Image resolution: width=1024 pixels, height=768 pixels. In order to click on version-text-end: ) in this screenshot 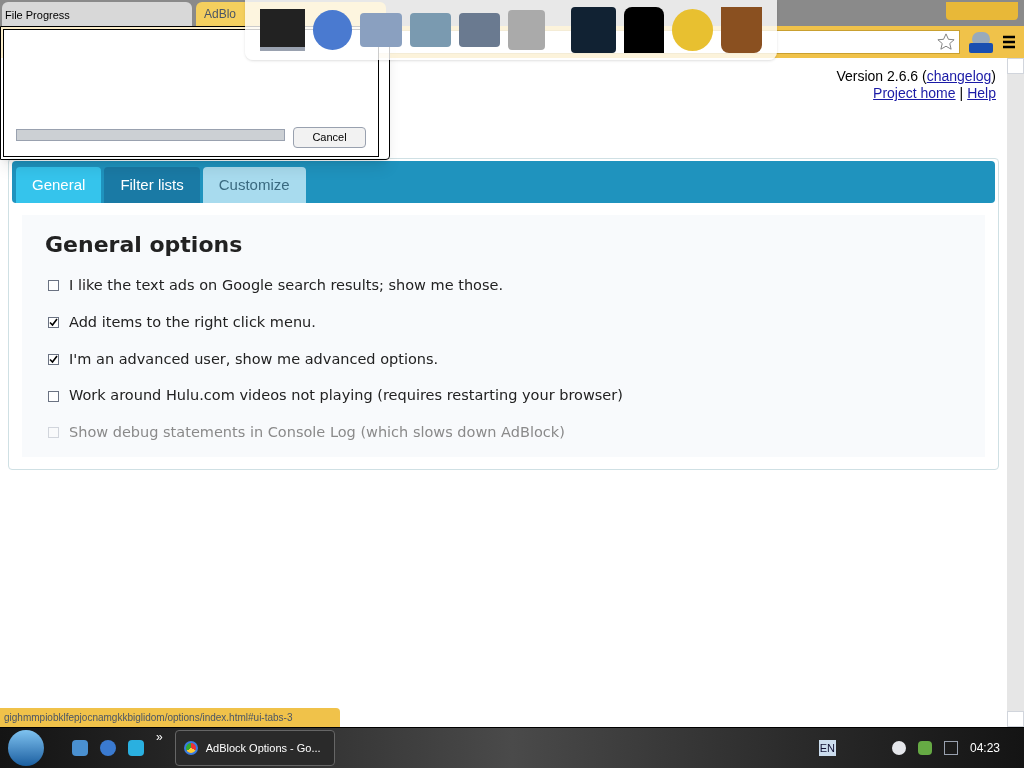, I will do `click(993, 76)`.